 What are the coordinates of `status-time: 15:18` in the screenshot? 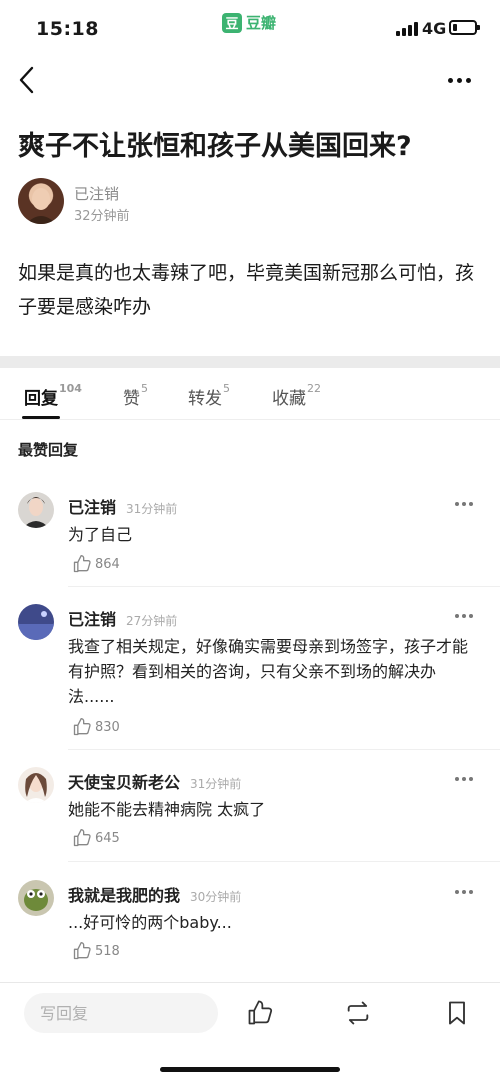 It's located at (67, 29).